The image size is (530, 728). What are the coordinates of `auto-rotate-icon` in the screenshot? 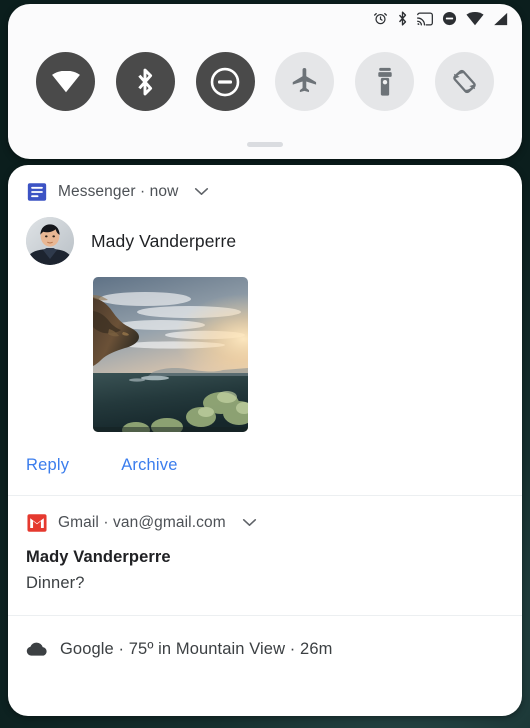 It's located at (464, 81).